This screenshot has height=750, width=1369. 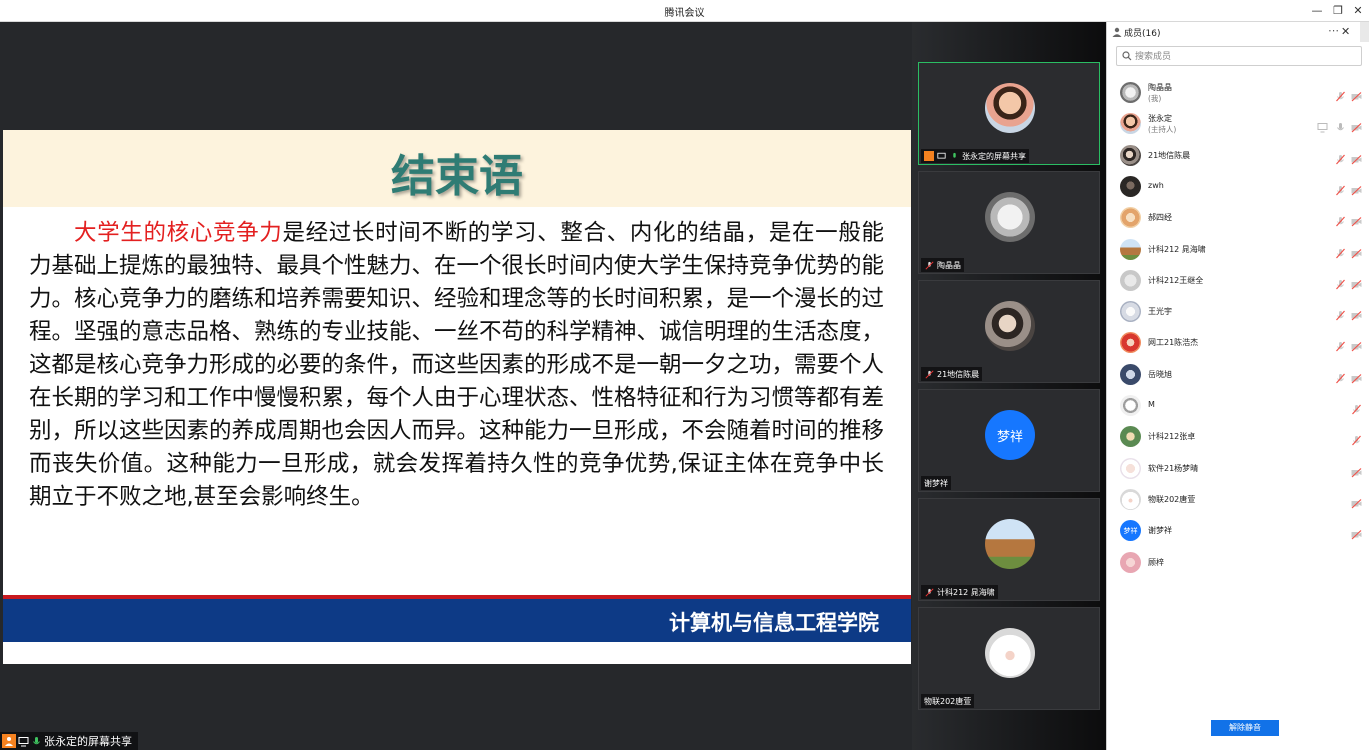 I want to click on member-row: 软件21杨梦晴, so click(x=1234, y=468).